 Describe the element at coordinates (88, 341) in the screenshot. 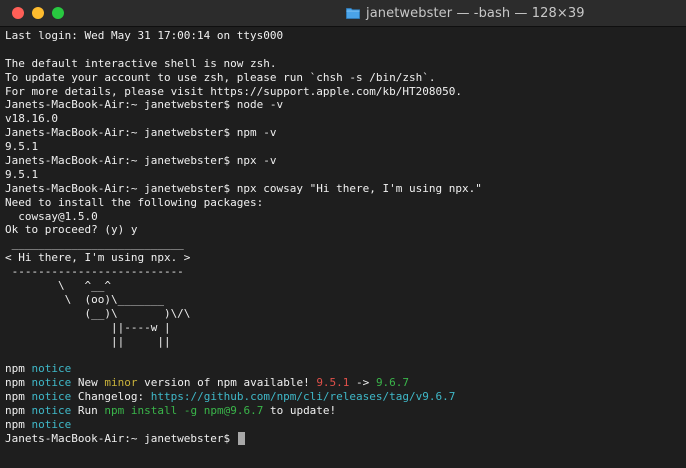

I see `cowsay-line: || ||` at that location.